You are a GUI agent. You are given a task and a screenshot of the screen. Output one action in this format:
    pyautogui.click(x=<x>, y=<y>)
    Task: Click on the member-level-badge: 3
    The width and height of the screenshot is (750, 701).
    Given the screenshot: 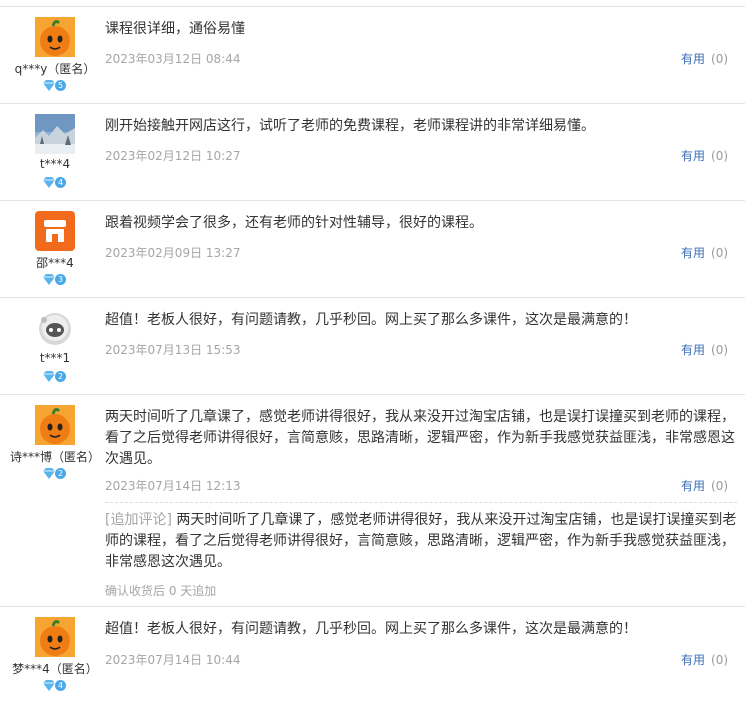 What is the action you would take?
    pyautogui.click(x=55, y=280)
    